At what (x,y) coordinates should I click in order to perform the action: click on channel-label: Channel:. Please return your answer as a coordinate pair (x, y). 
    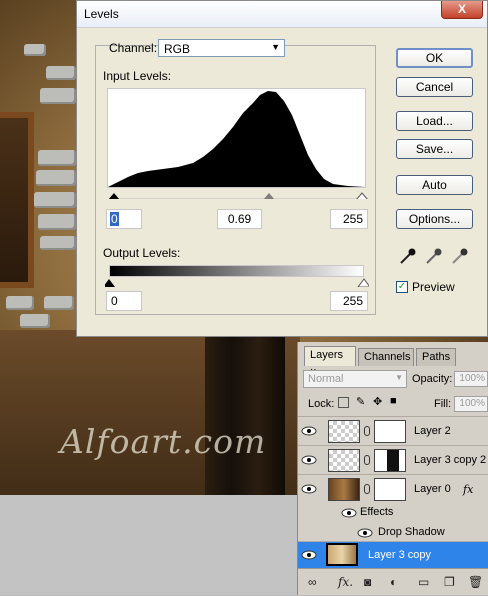
    Looking at the image, I should click on (133, 48).